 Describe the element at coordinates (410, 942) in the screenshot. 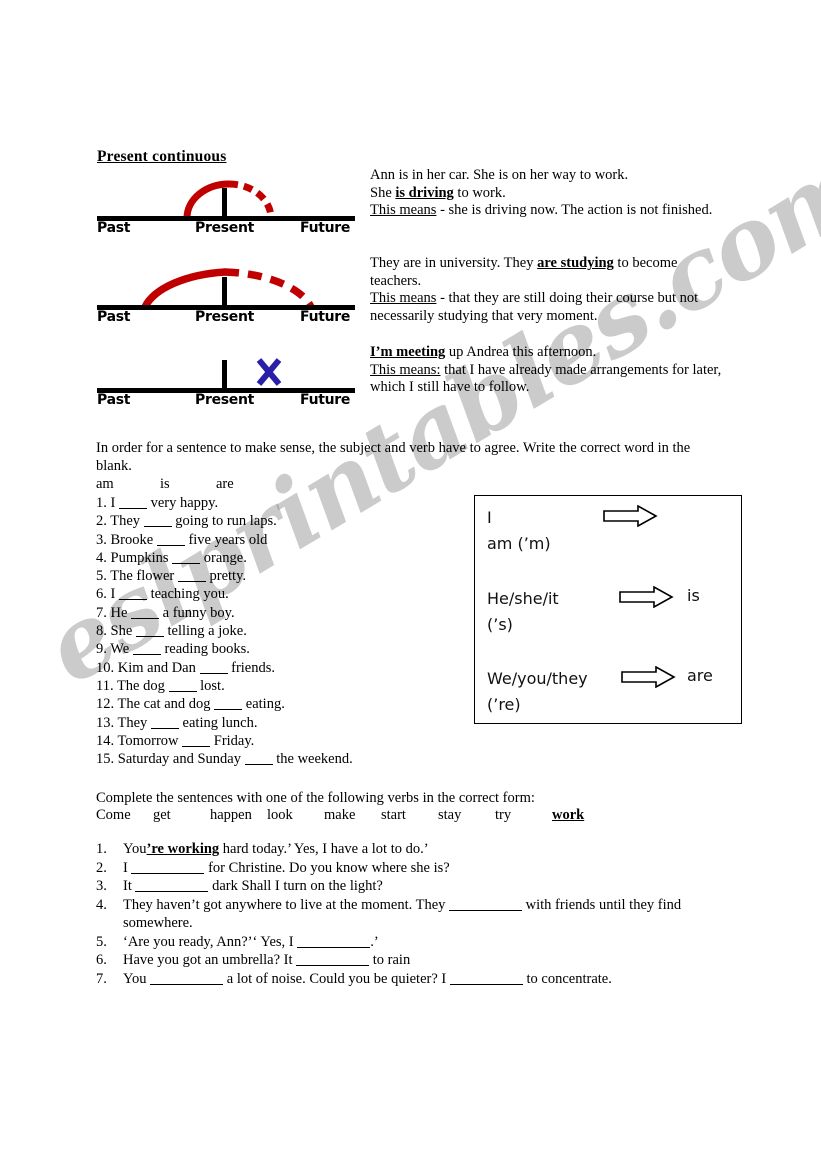

I see `exercise-2-item: 5. ‘Are you ready, Ann?’‘ Yes, I .’` at that location.